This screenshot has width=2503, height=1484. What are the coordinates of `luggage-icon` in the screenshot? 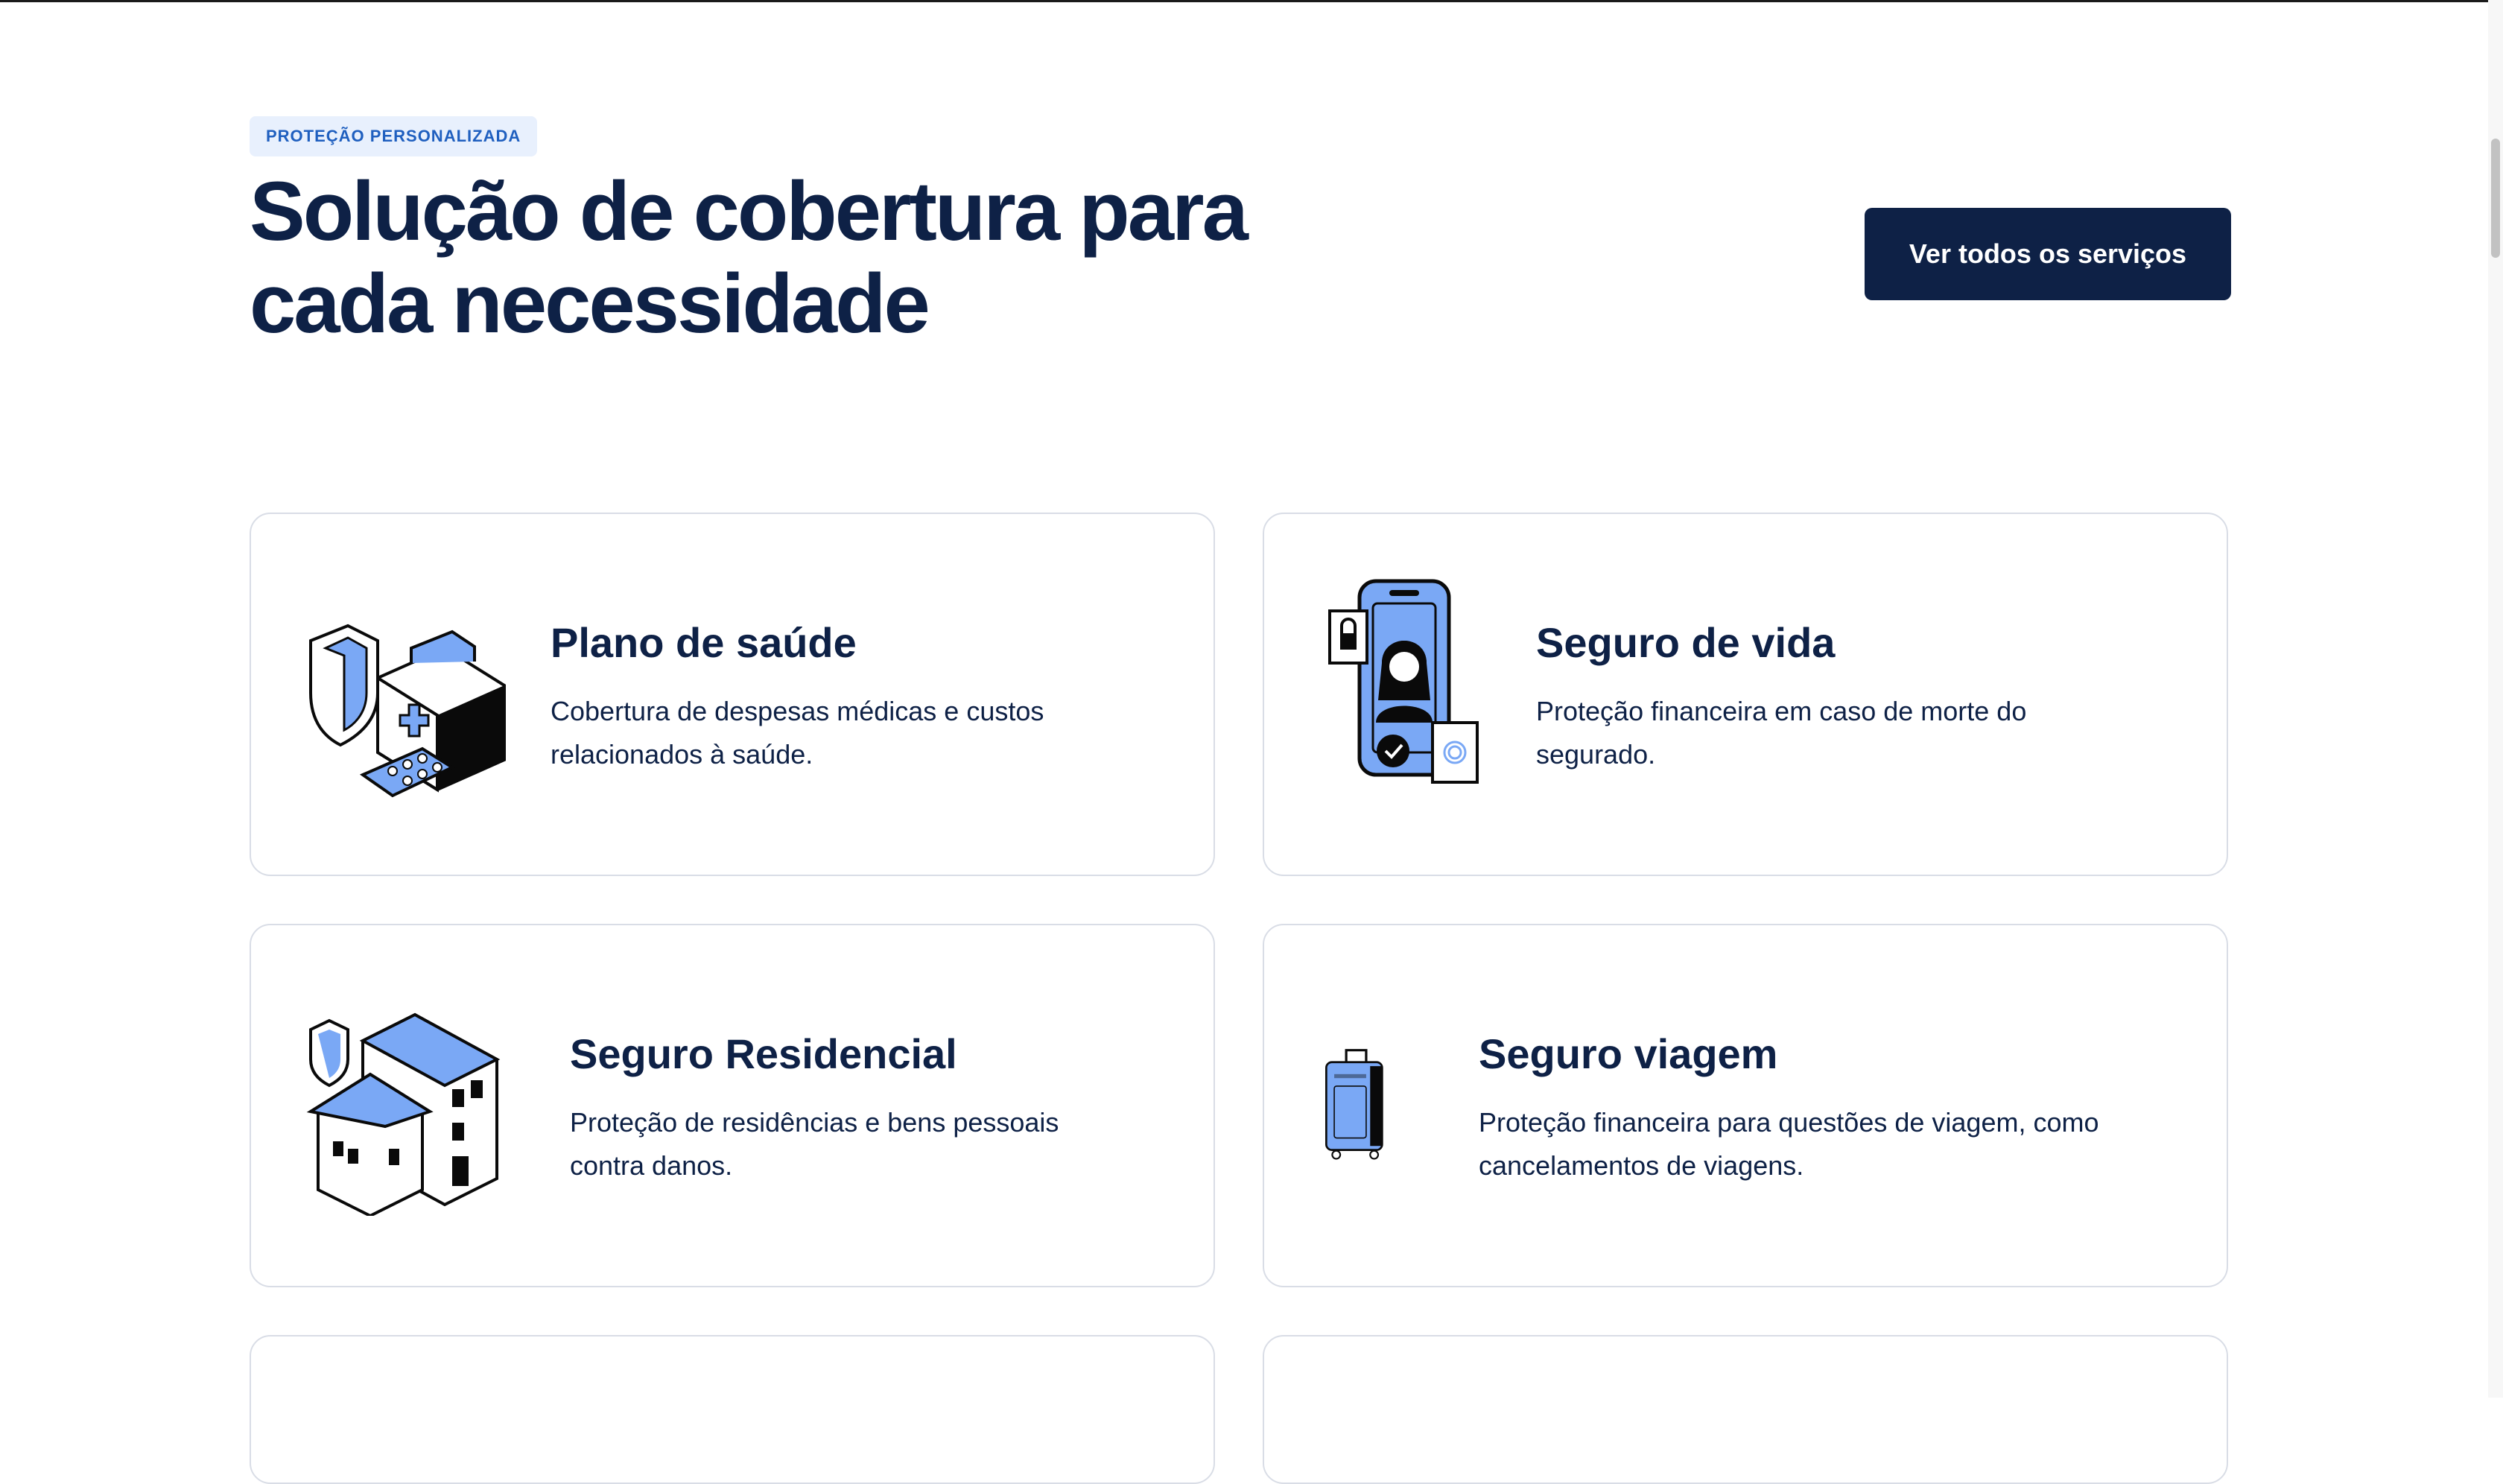 It's located at (1354, 1104).